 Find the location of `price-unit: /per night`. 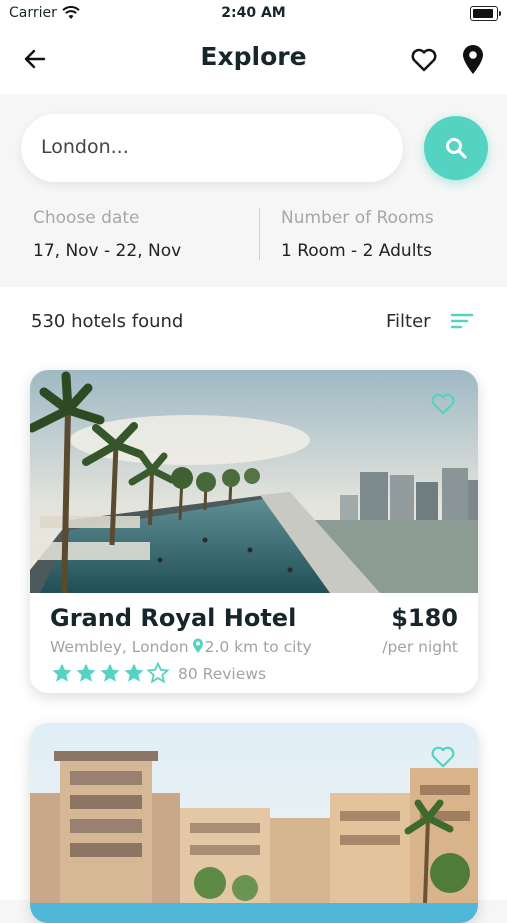

price-unit: /per night is located at coordinates (420, 647).